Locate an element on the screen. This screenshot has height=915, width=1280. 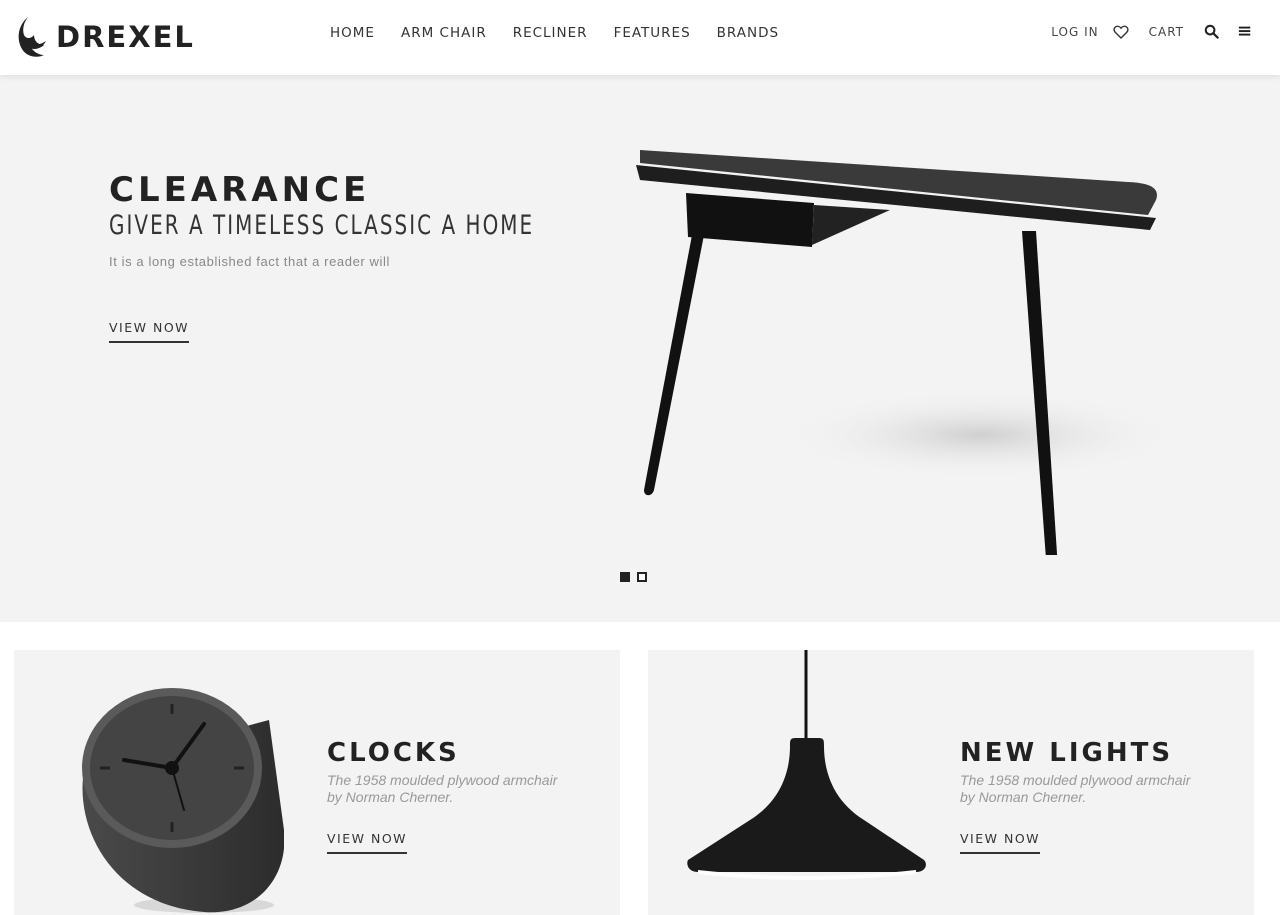
nav-recliner: RECLINER is located at coordinates (550, 33).